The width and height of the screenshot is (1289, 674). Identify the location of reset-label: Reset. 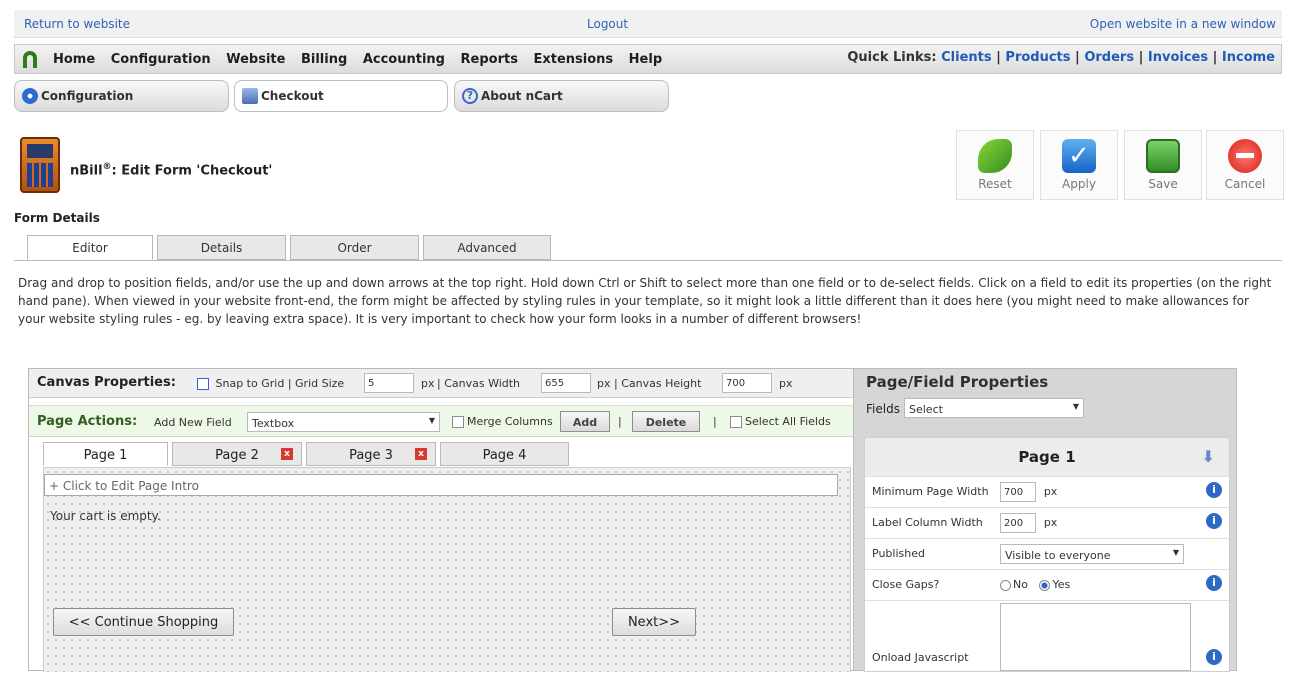
(995, 184).